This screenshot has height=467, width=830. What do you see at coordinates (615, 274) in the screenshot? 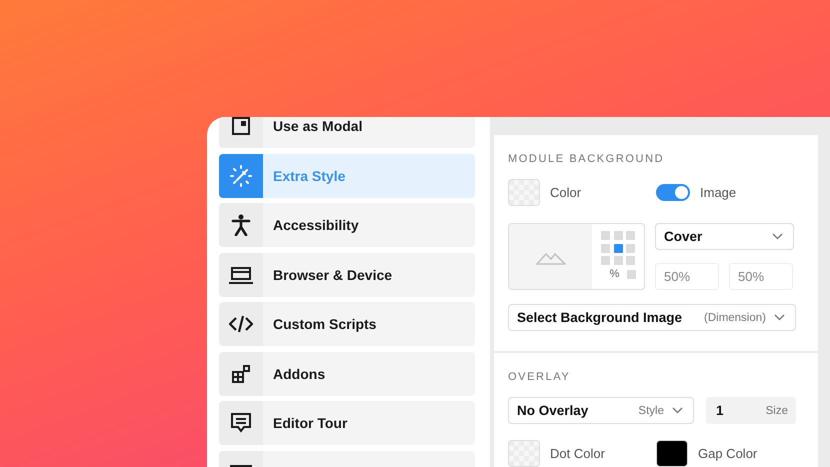
I see `unit-label: %` at bounding box center [615, 274].